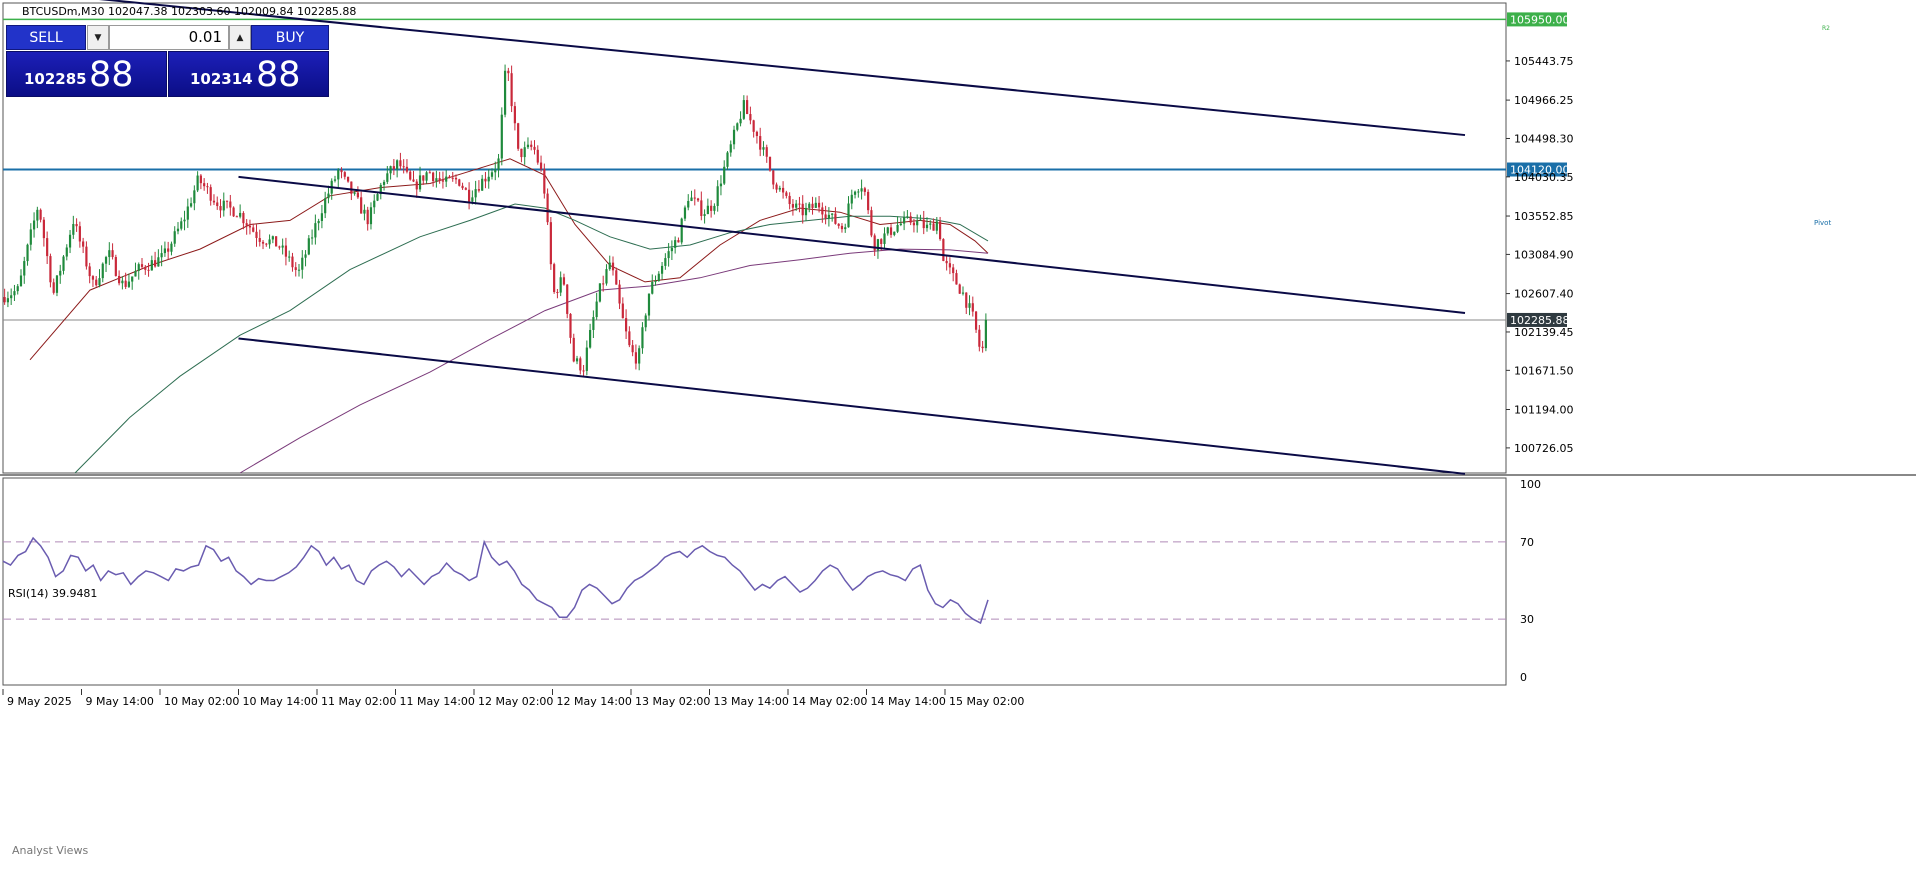 The height and width of the screenshot is (874, 1916). I want to click on buy-button: BUY, so click(290, 37).